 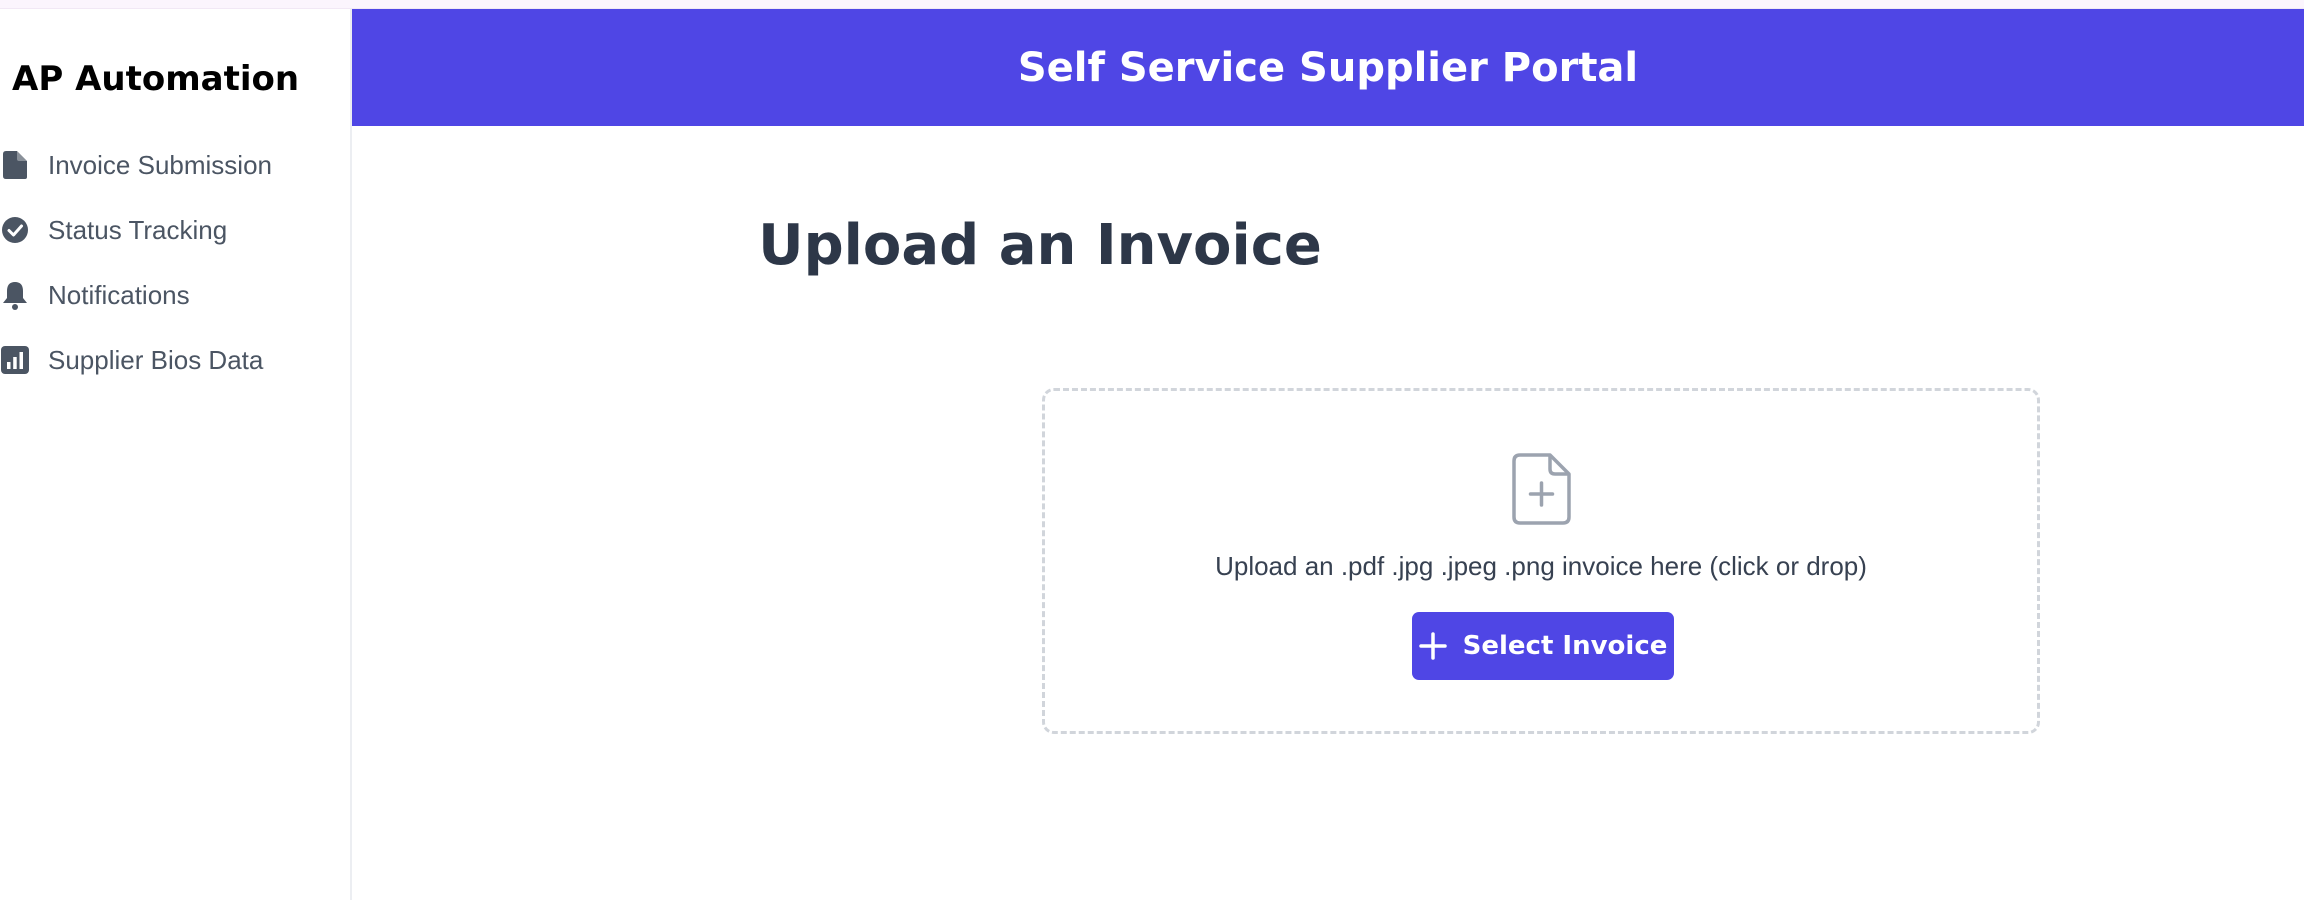 What do you see at coordinates (15, 295) in the screenshot?
I see `bell-icon` at bounding box center [15, 295].